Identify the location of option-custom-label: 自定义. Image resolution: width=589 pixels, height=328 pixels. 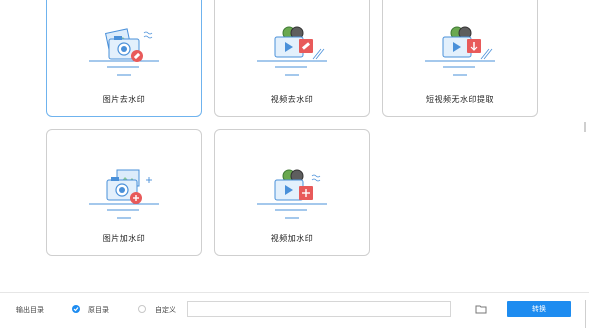
(165, 310).